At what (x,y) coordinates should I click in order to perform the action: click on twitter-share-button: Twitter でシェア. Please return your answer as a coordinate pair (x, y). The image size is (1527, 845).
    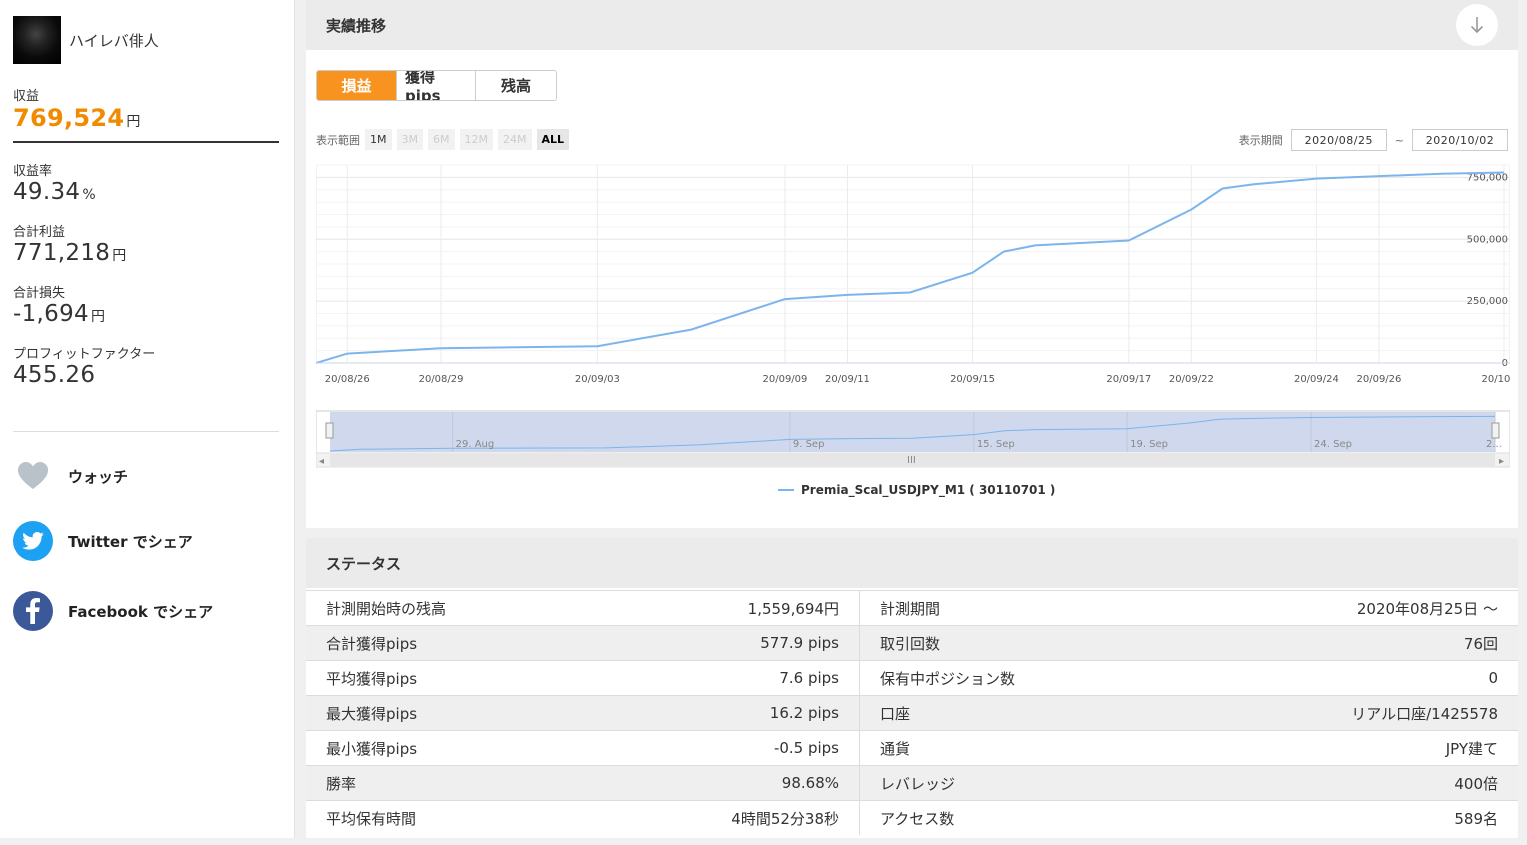
    Looking at the image, I should click on (103, 541).